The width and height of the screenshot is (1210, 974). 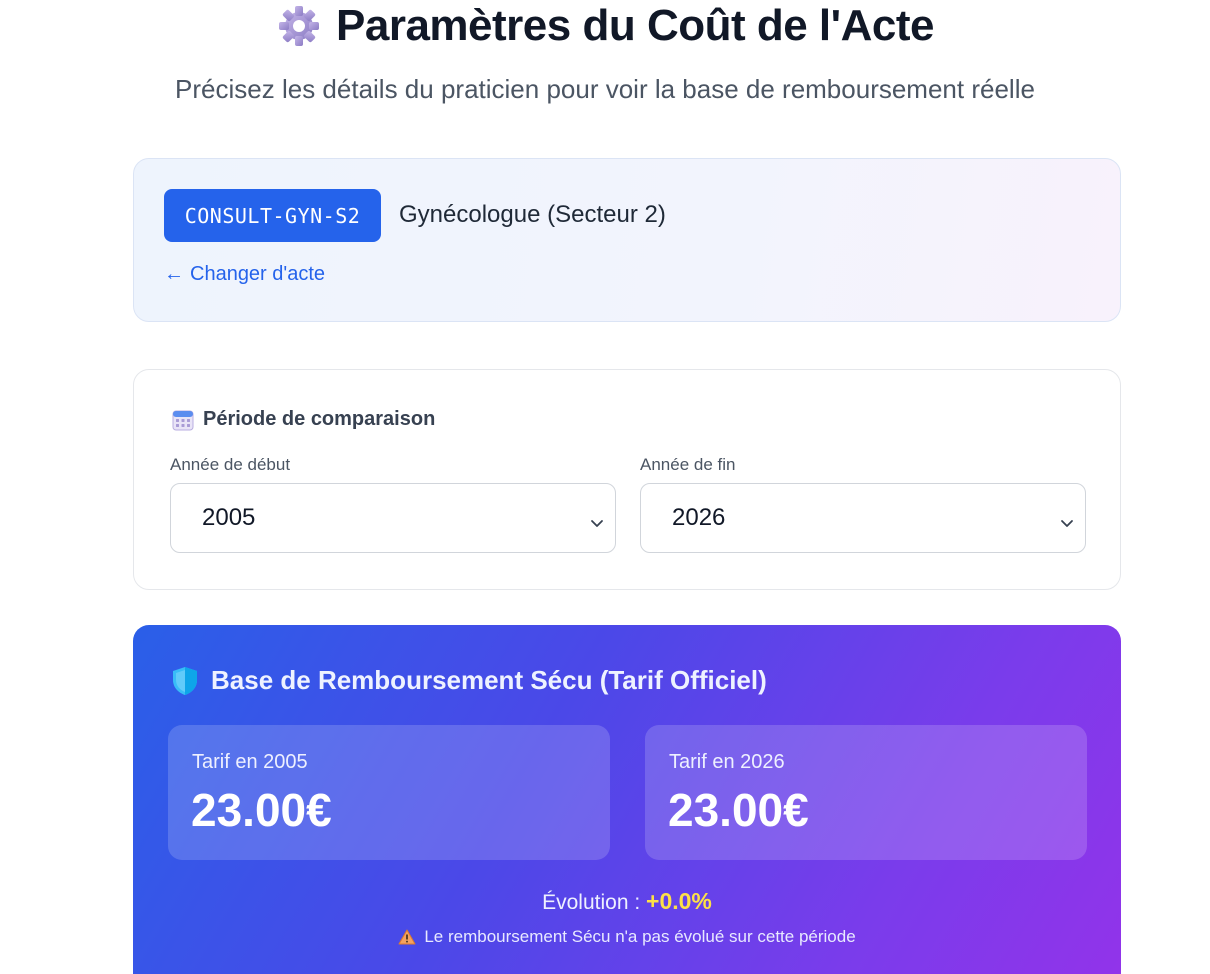 I want to click on end-tariff-value: 23.00€, so click(x=738, y=810).